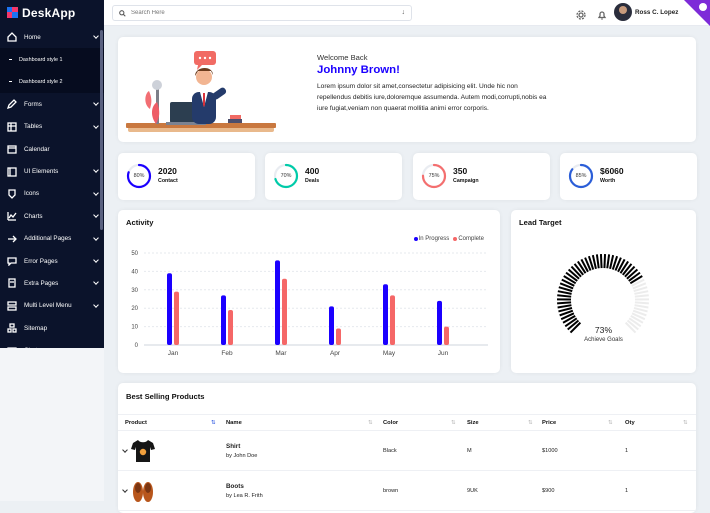 This screenshot has width=710, height=513. I want to click on search-dropdown-icon: ↓, so click(404, 12).